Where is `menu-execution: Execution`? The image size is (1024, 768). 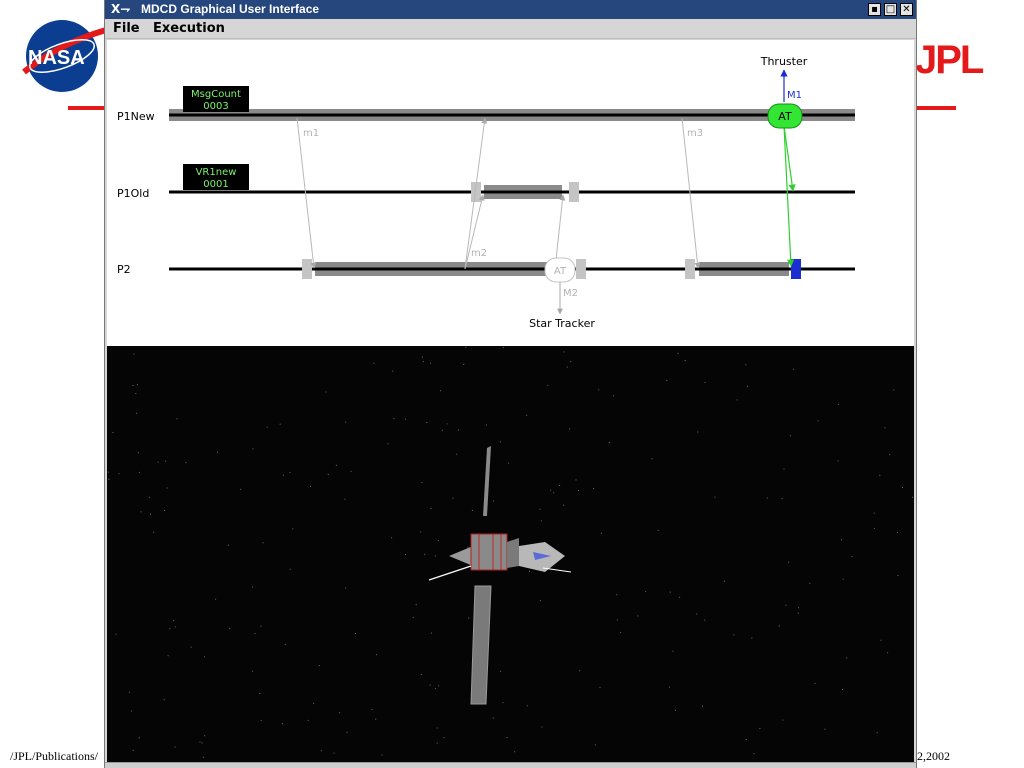 menu-execution: Execution is located at coordinates (189, 29).